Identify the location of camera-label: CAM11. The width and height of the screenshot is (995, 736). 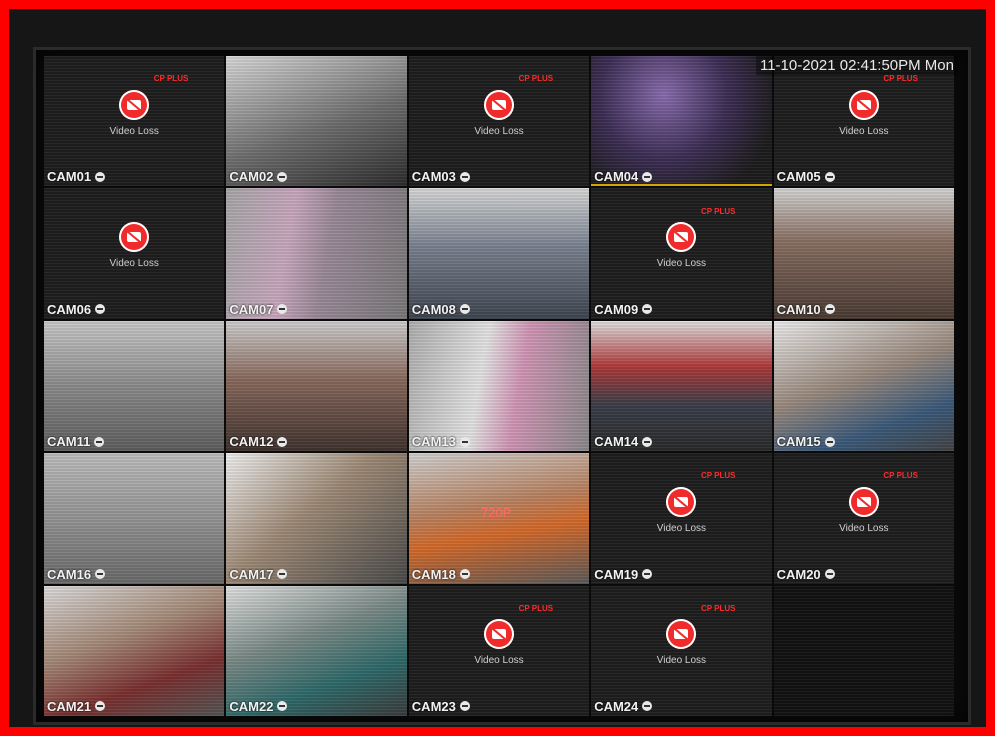
(76, 441).